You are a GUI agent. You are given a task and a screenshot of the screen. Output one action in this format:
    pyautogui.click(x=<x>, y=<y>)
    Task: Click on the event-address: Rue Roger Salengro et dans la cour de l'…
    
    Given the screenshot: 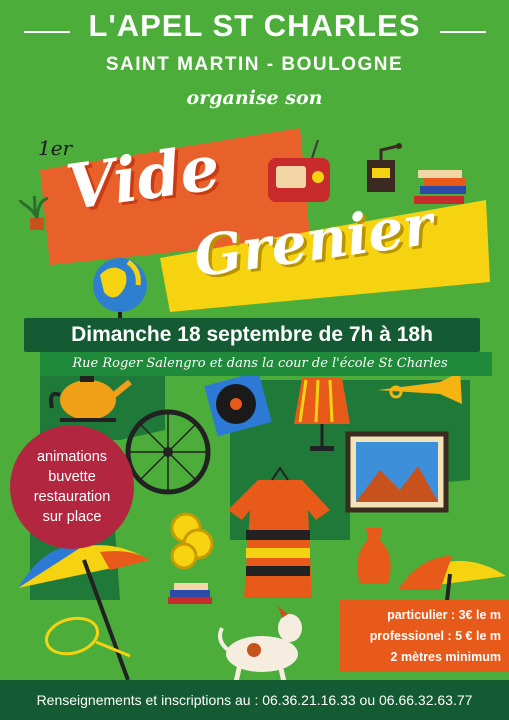 What is the action you would take?
    pyautogui.click(x=260, y=363)
    